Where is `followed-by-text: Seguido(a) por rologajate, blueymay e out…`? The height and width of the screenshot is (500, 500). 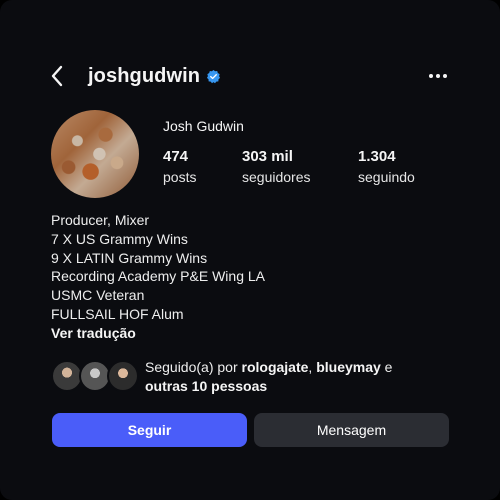 followed-by-text: Seguido(a) por rologajate, blueymay e out… is located at coordinates (268, 376).